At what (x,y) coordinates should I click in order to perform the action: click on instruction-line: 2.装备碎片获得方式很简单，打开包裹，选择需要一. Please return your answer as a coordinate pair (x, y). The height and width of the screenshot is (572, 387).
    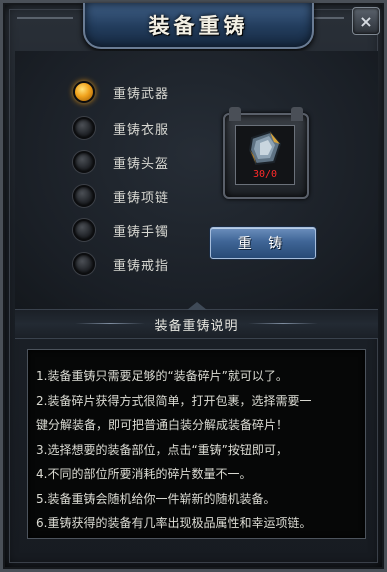
    Looking at the image, I should click on (174, 400).